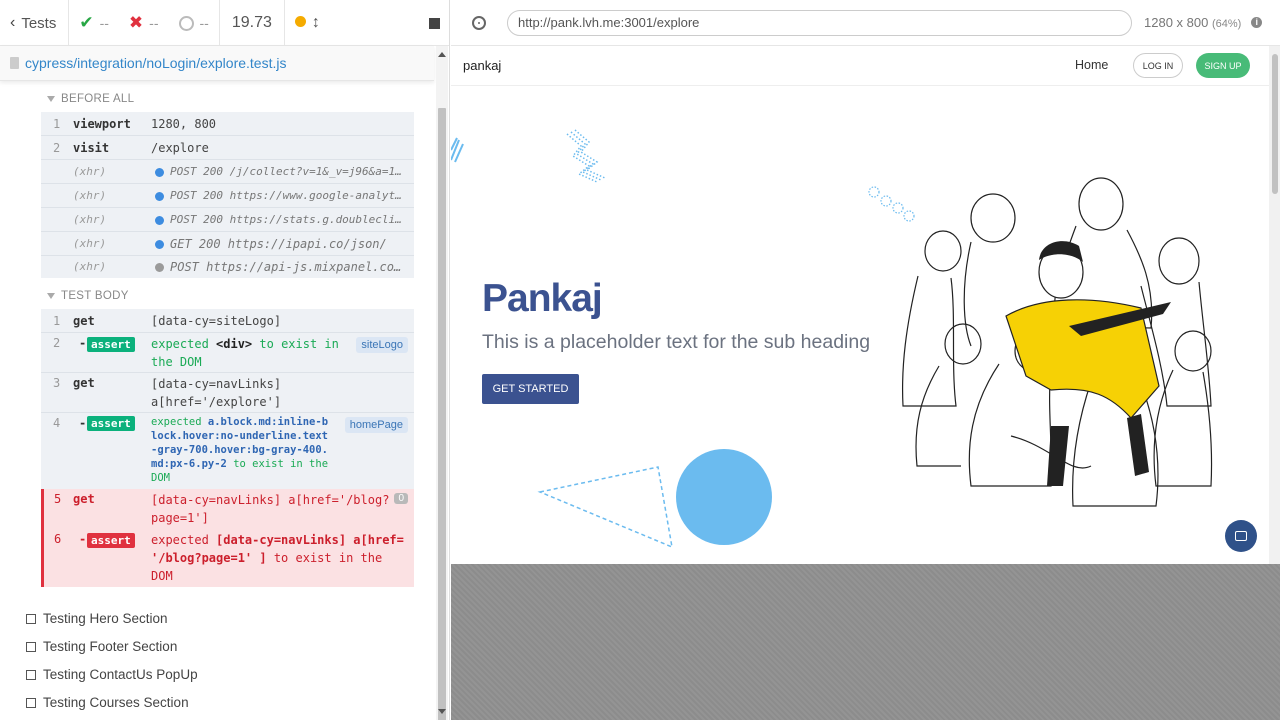 The height and width of the screenshot is (720, 1280). Describe the element at coordinates (105, 618) in the screenshot. I see `suite-title: Testing Hero Section` at that location.